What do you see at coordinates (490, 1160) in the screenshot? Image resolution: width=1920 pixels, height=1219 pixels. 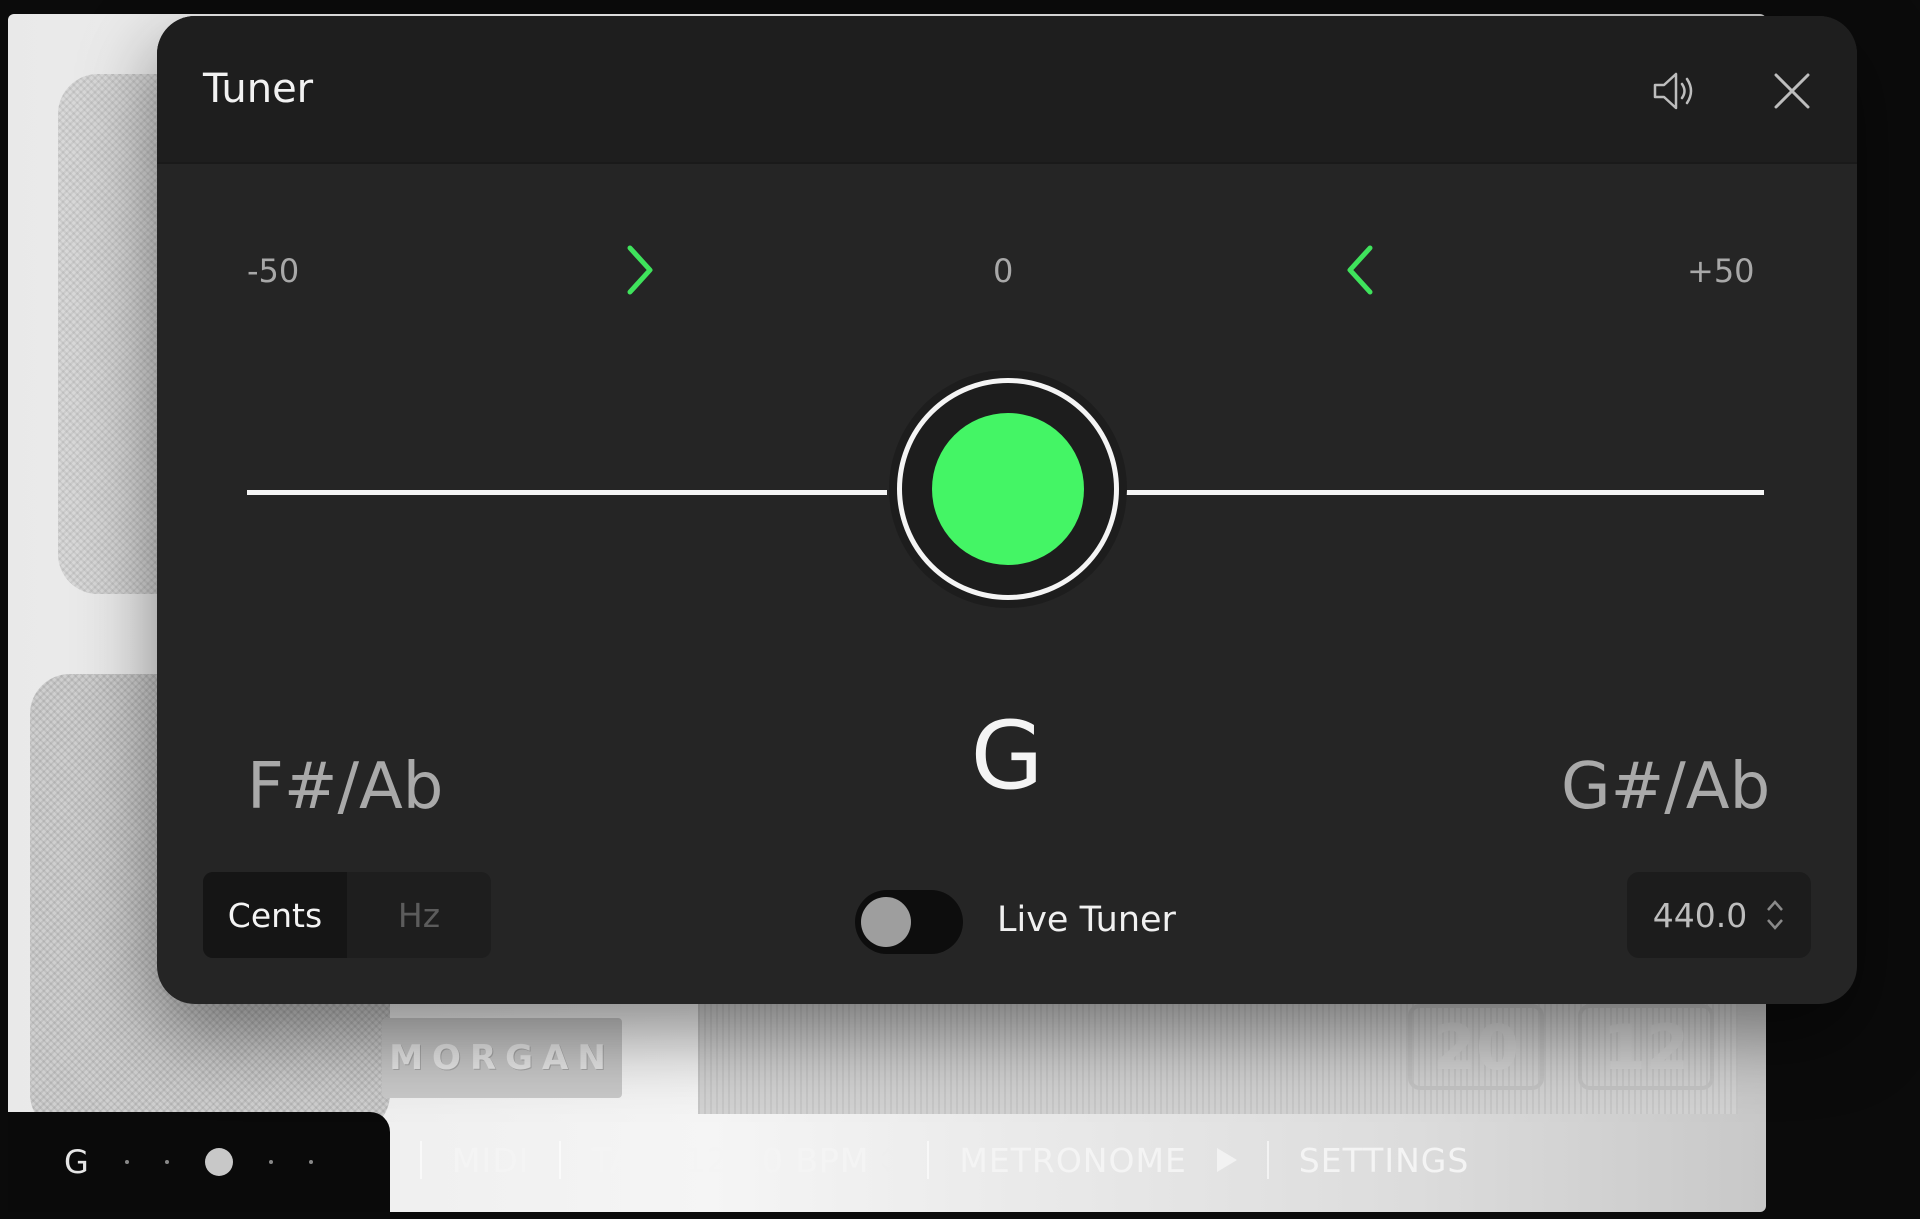 I see `midi-button: MIDI` at bounding box center [490, 1160].